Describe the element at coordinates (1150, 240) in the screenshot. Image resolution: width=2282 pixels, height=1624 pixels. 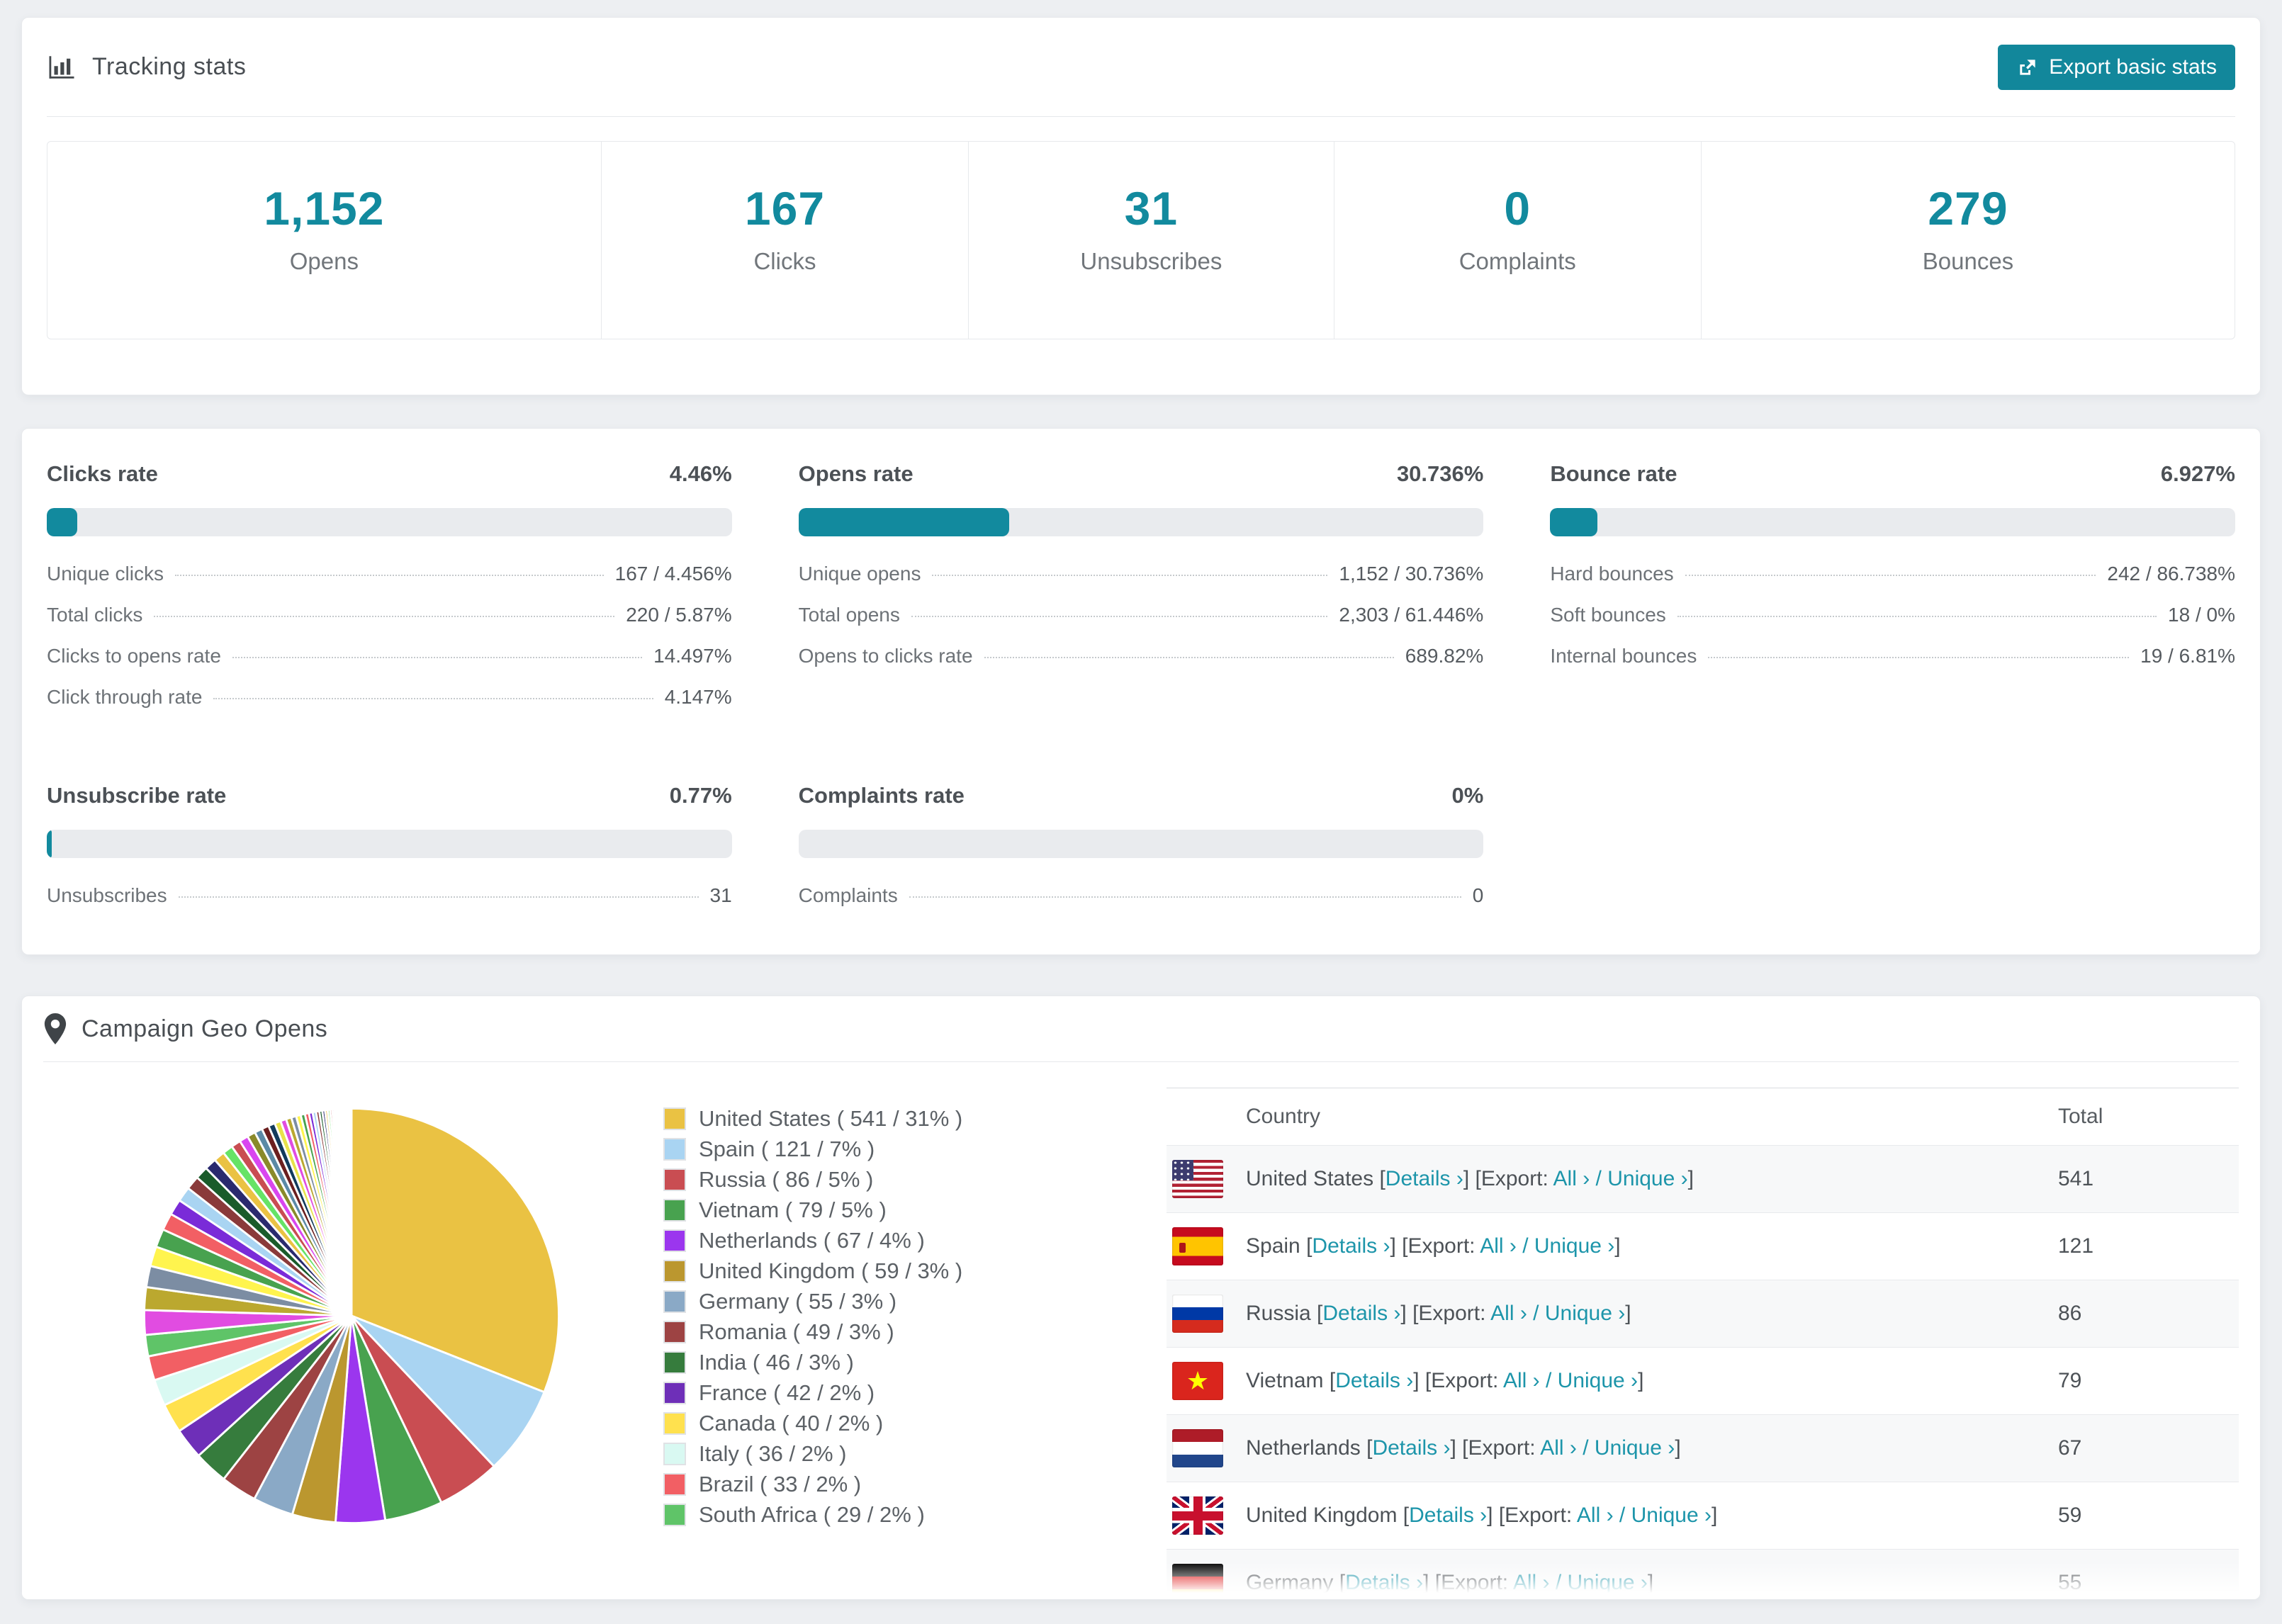
I see `stat-cell-unsubscribes: 31 Unsubscribes` at that location.